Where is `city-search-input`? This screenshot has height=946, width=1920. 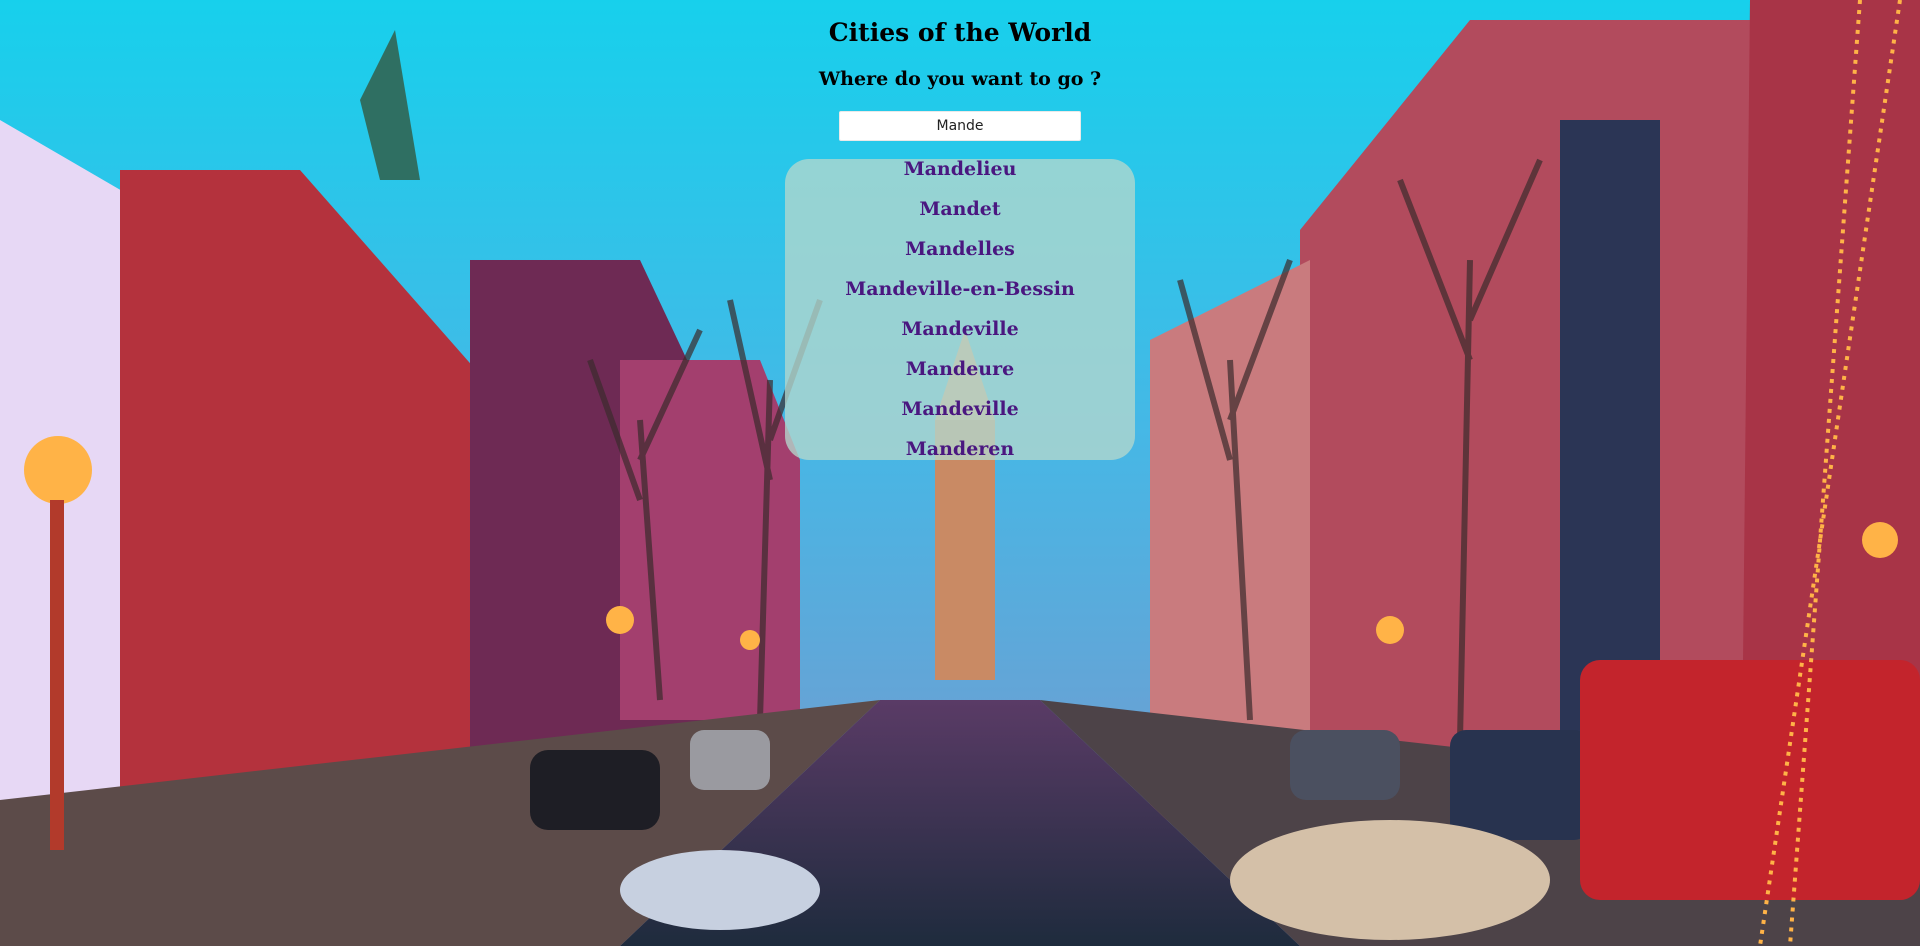 city-search-input is located at coordinates (960, 126).